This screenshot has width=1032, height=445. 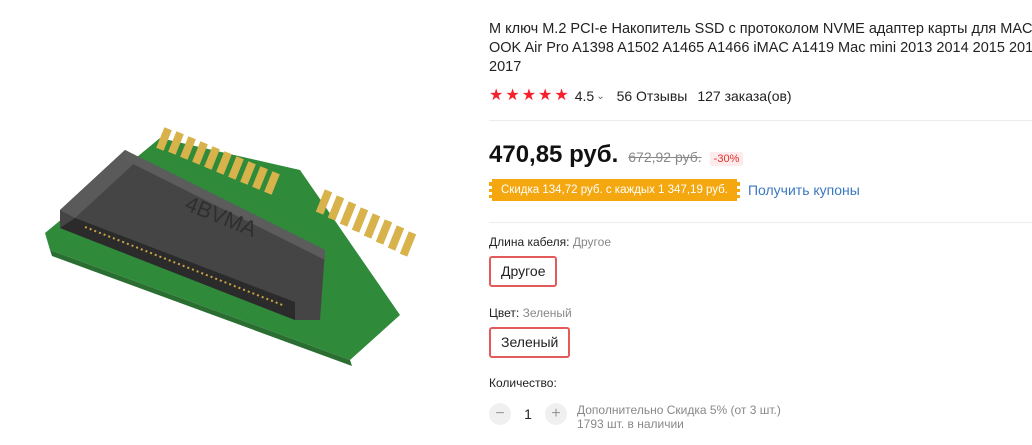 What do you see at coordinates (523, 271) in the screenshot?
I see `option-cable-length-other: Другое` at bounding box center [523, 271].